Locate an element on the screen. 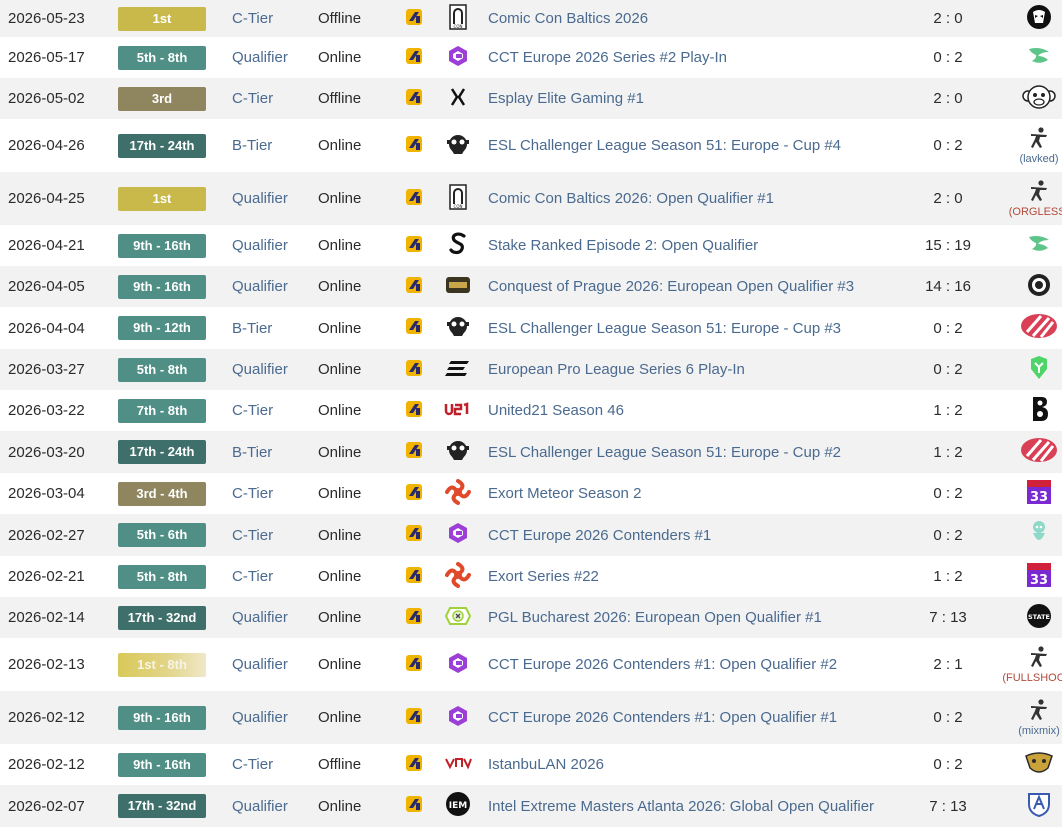 This screenshot has width=1062, height=827. united21-icon is located at coordinates (458, 410).